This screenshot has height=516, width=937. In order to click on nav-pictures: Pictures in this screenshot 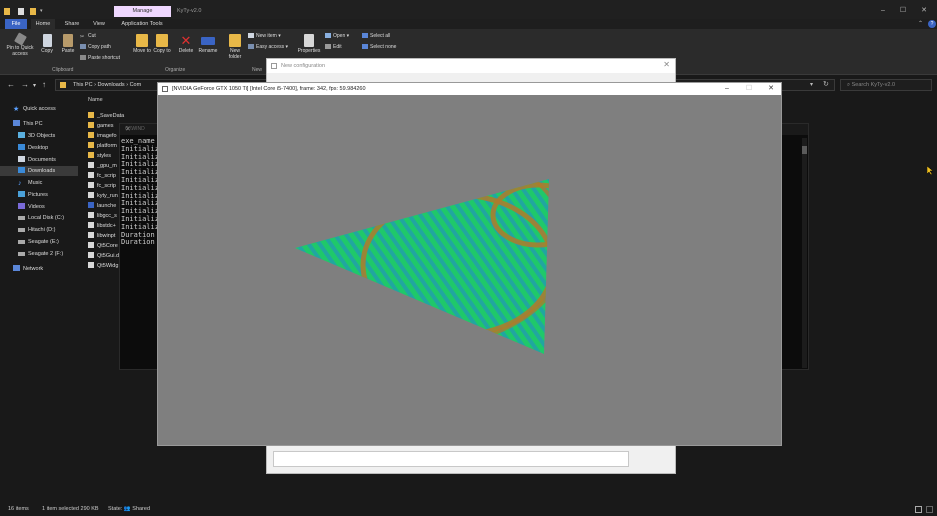, I will do `click(33, 195)`.